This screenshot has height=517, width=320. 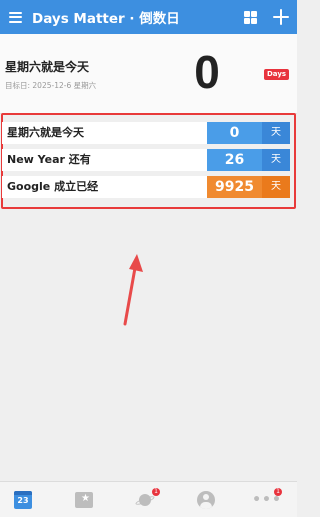 I want to click on nav-item-profile, so click(x=206, y=499).